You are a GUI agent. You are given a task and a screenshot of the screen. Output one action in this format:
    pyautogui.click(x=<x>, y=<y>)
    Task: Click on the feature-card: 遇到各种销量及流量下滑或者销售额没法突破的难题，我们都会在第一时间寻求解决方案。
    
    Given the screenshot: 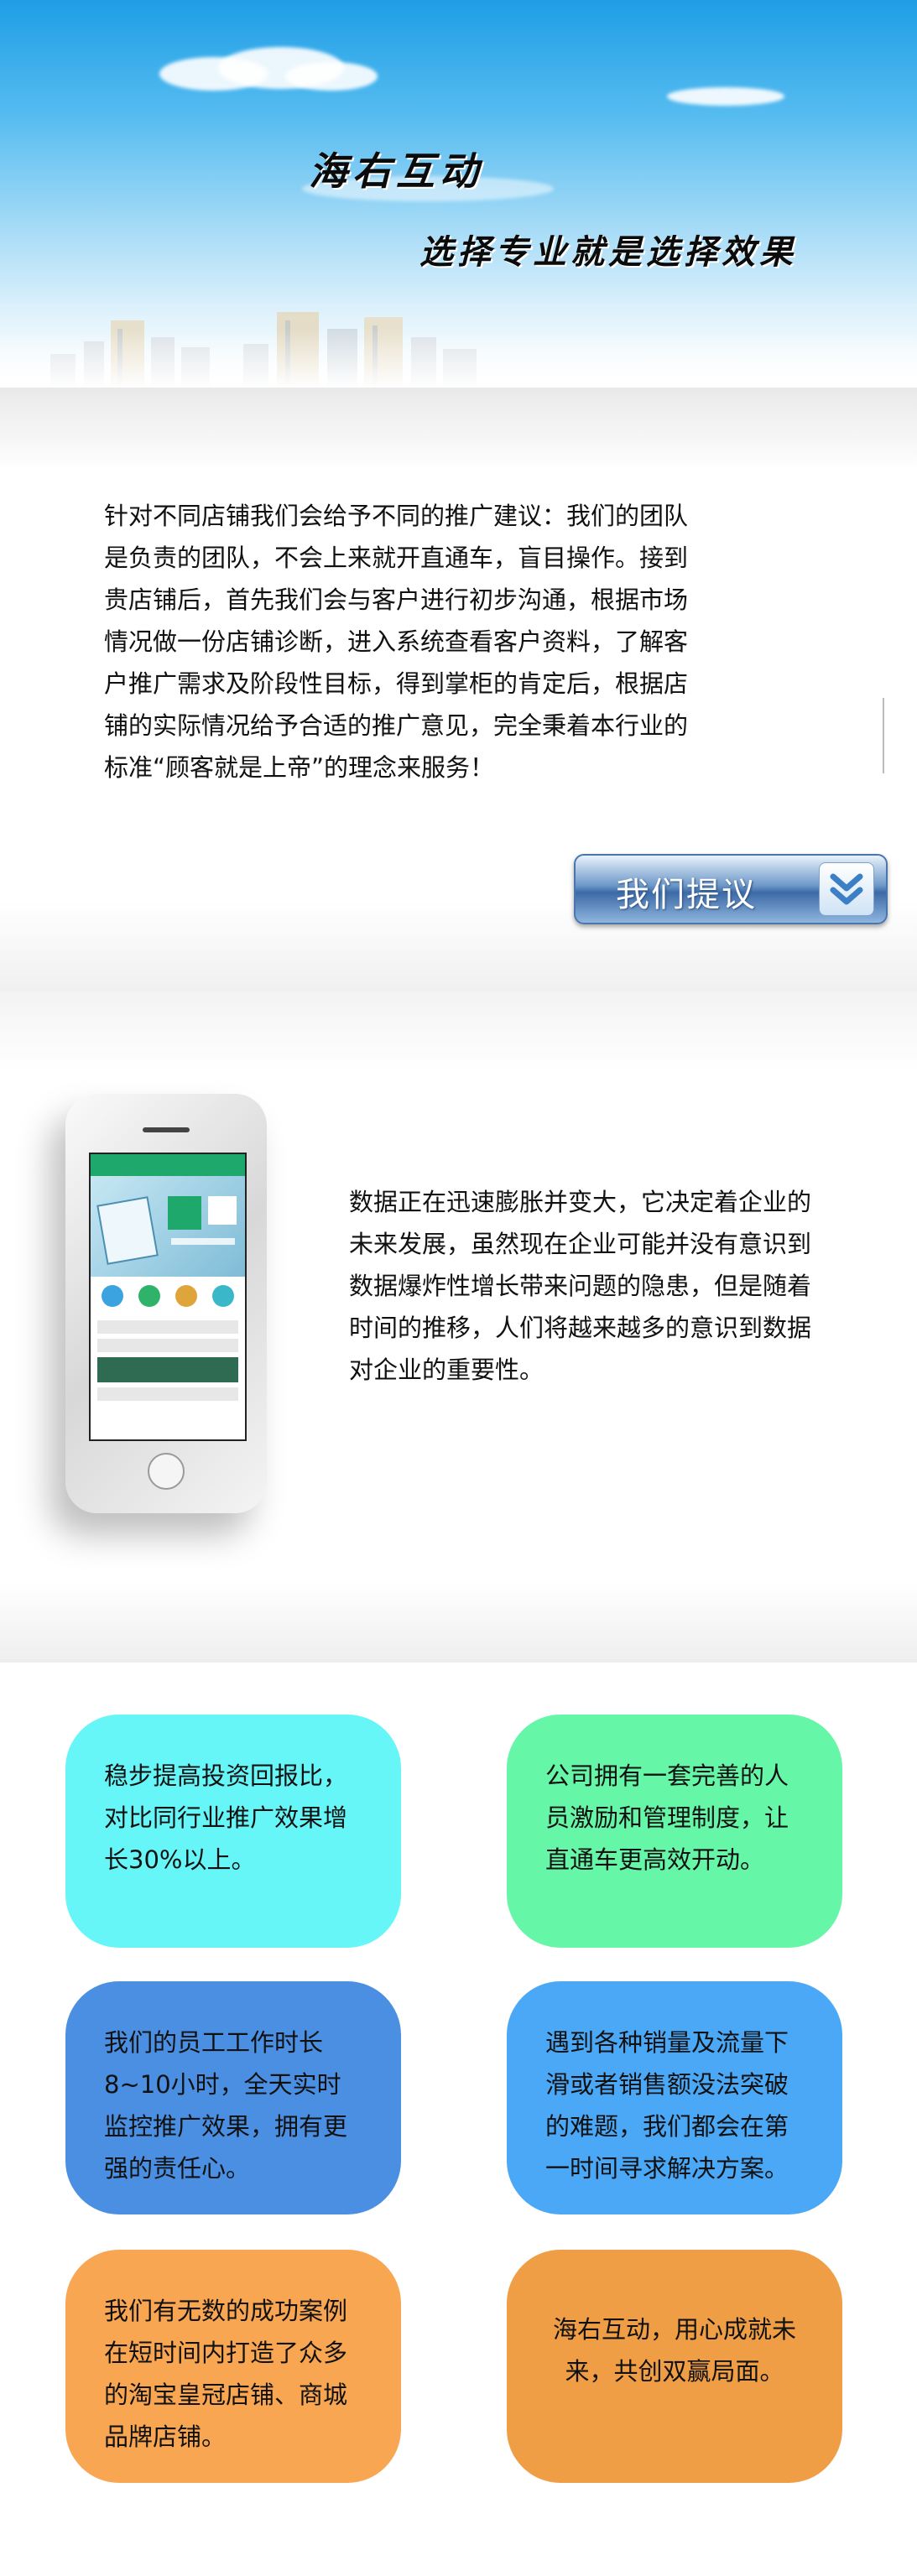 What is the action you would take?
    pyautogui.click(x=674, y=2097)
    